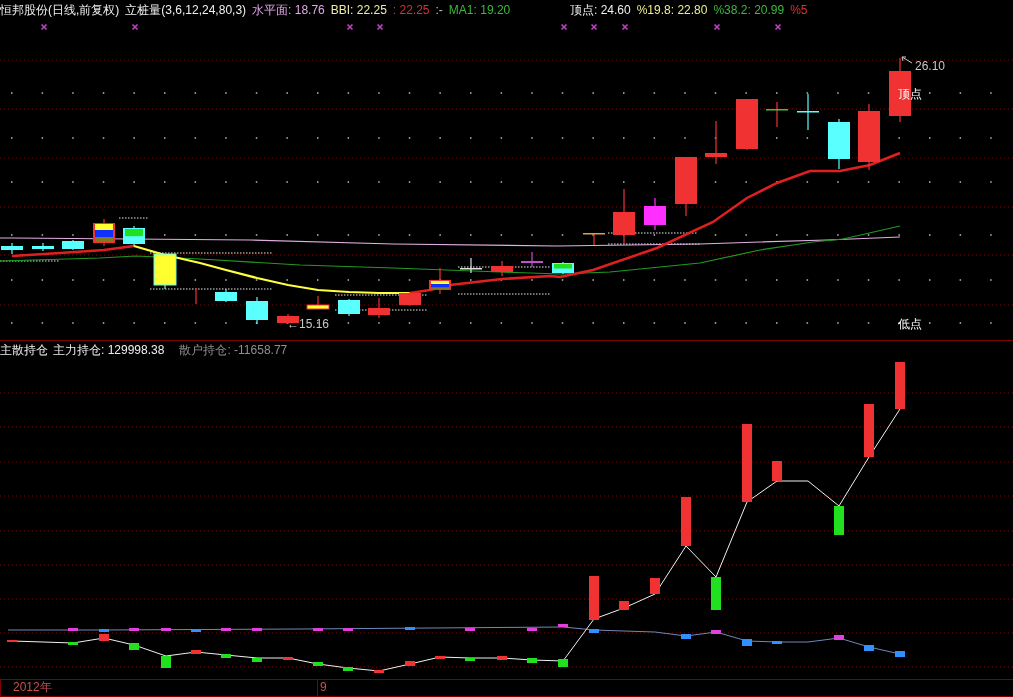  I want to click on time-axis-label: 9, so click(323, 687).